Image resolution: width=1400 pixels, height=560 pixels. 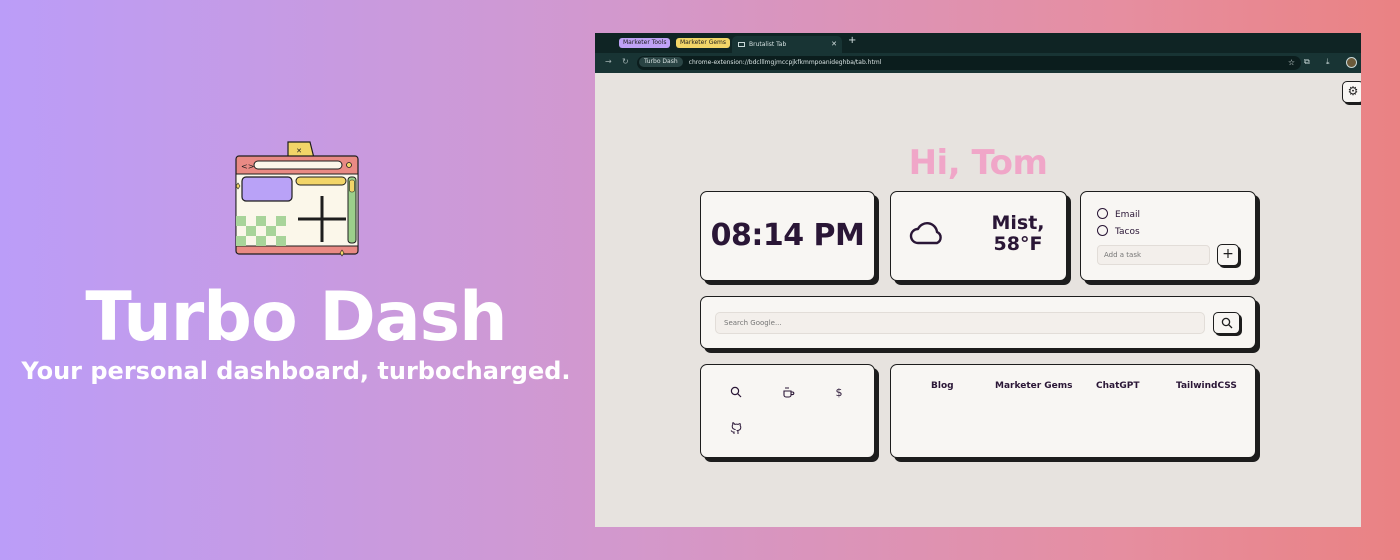 What do you see at coordinates (296, 371) in the screenshot?
I see `brand-tagline: Your personal dashboard, turbocharged.` at bounding box center [296, 371].